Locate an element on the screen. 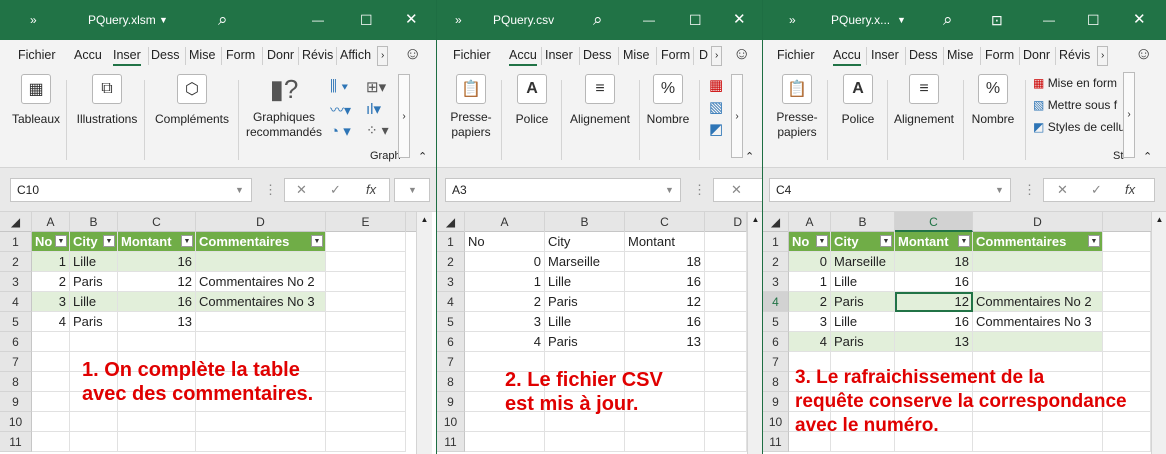 The height and width of the screenshot is (454, 1166). table-cell: 4 is located at coordinates (505, 342).